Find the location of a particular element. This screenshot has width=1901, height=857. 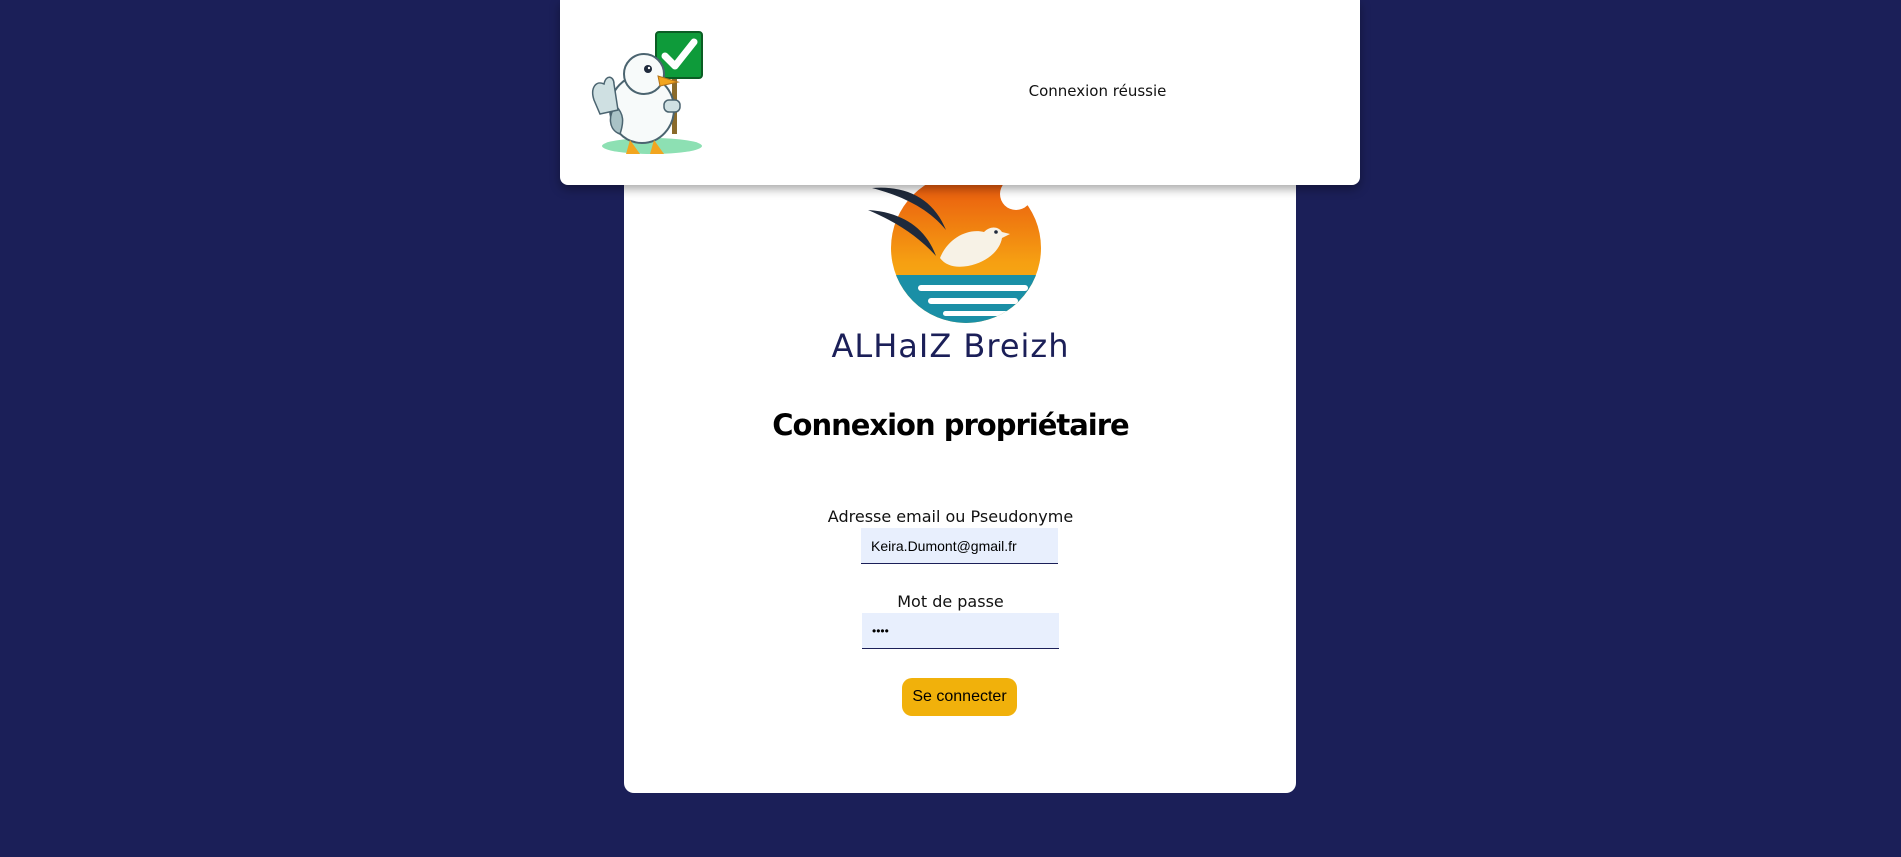

password-input is located at coordinates (960, 631).